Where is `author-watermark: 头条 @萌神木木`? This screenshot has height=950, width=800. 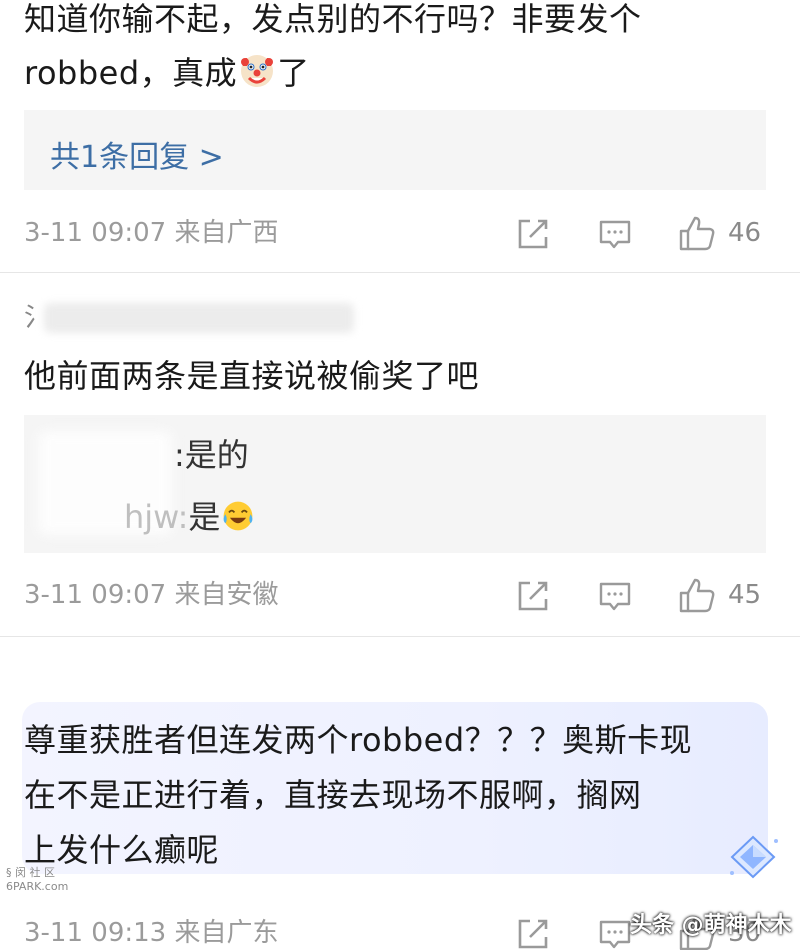
author-watermark: 头条 @萌神木木 is located at coordinates (711, 925).